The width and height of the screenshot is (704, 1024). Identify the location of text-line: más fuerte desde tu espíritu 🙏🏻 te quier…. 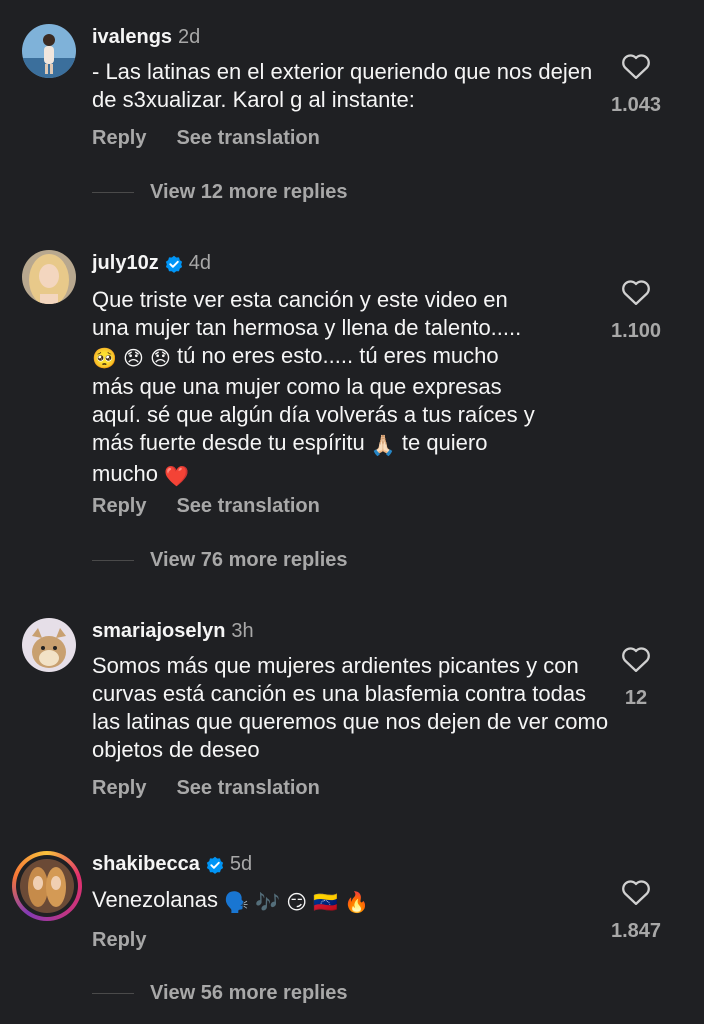
(352, 444).